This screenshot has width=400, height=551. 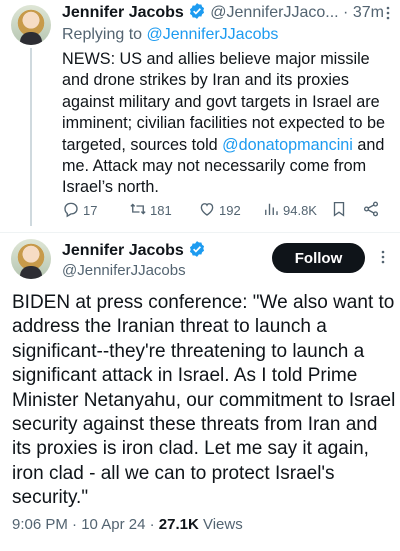 I want to click on divider, so click(x=200, y=232).